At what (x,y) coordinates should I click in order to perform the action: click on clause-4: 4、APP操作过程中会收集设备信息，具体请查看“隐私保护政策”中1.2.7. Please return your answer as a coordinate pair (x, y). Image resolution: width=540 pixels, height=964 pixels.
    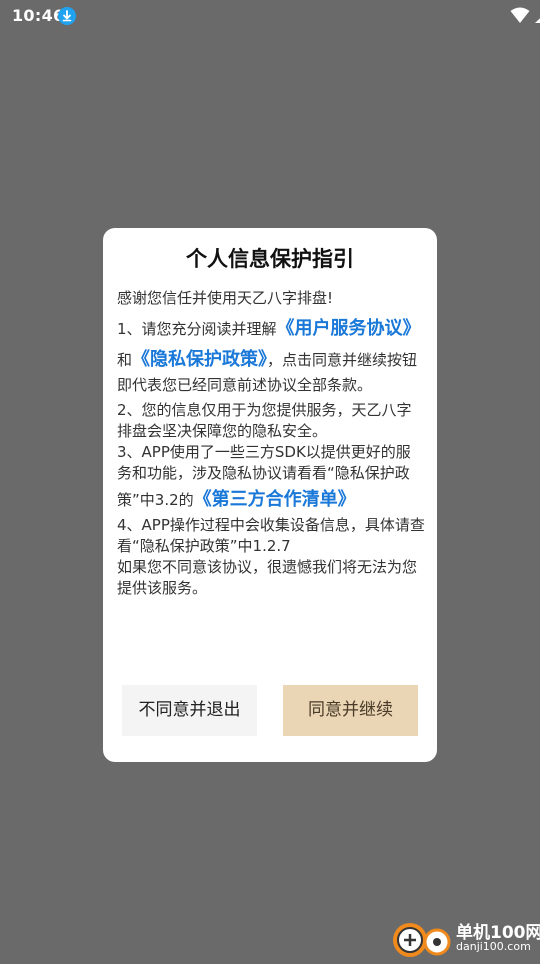
    Looking at the image, I should click on (271, 535).